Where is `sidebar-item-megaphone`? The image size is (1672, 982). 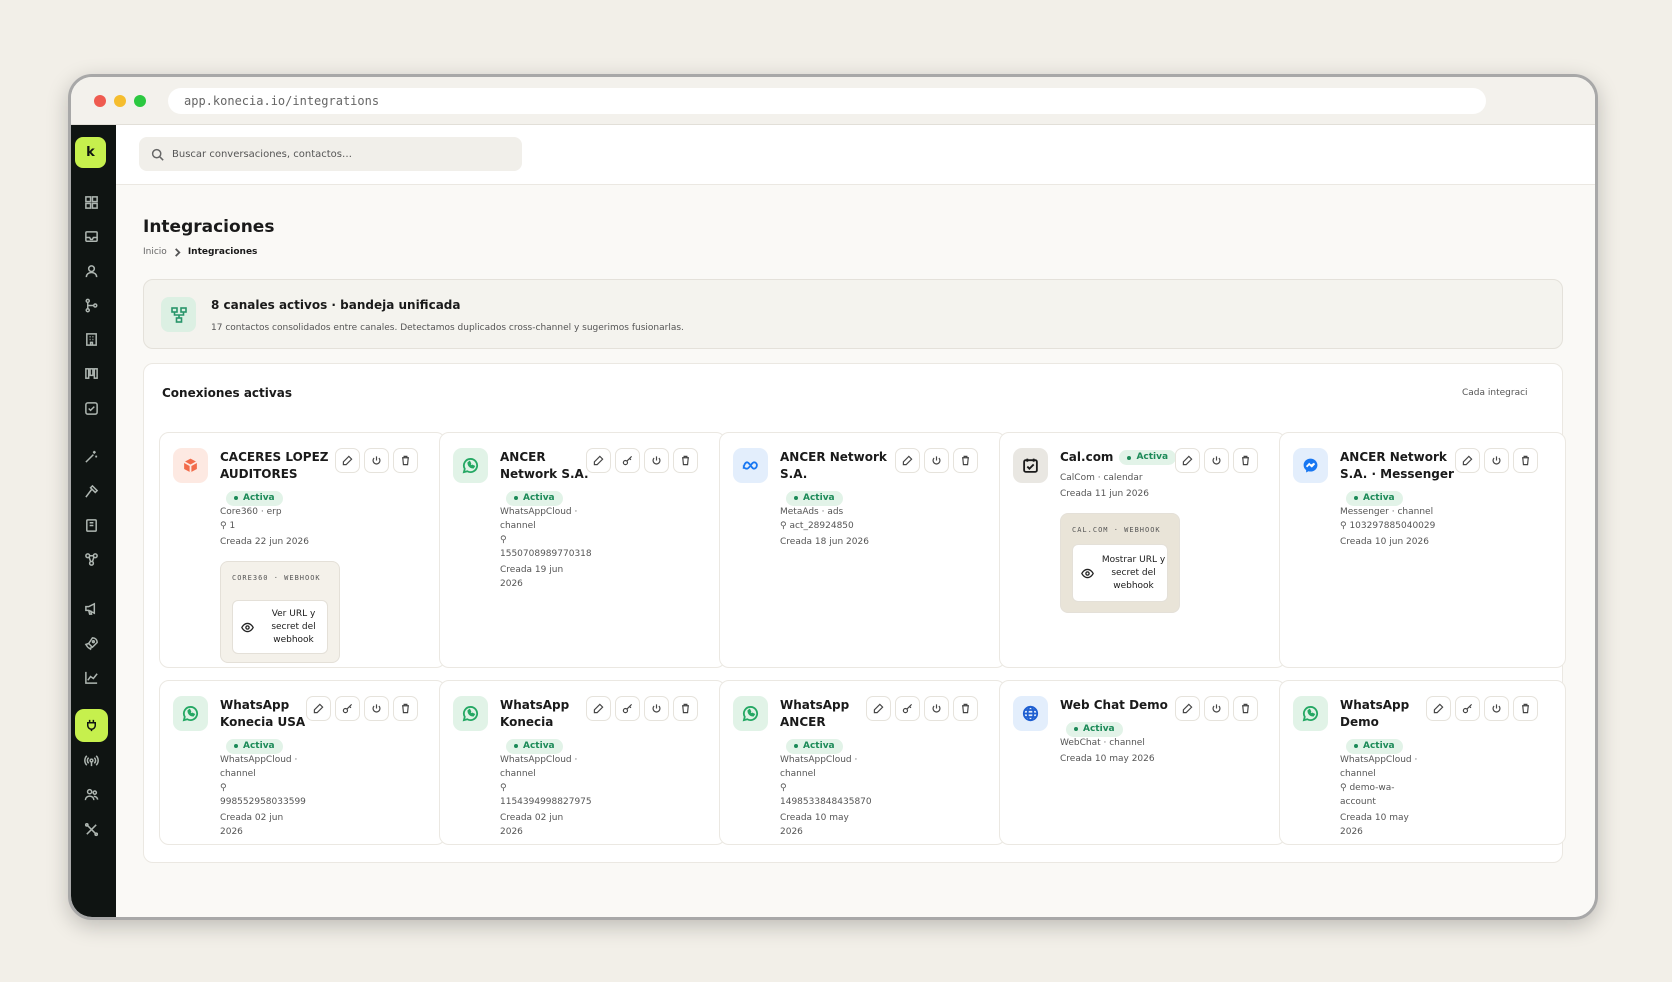 sidebar-item-megaphone is located at coordinates (91, 608).